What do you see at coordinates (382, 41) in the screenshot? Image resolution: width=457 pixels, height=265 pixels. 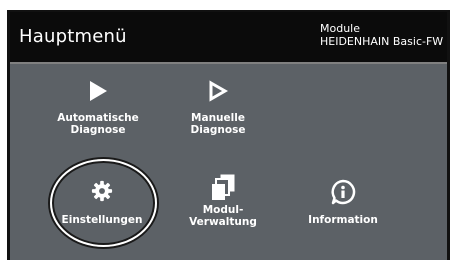 I see `module-name: HEIDENHAIN Basic-FW` at bounding box center [382, 41].